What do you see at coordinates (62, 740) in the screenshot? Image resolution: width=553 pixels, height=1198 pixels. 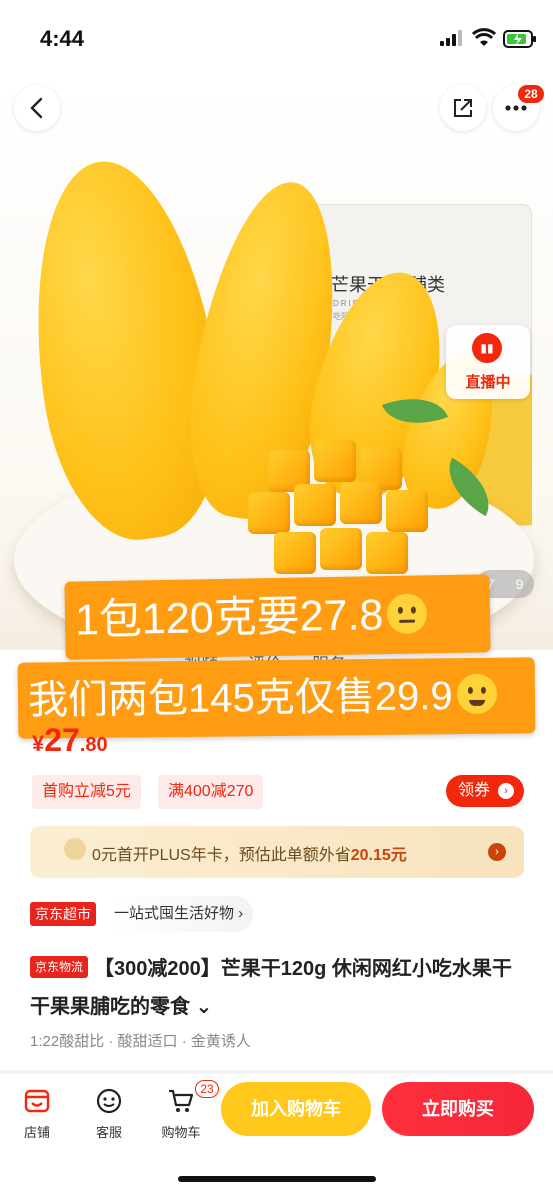 I see `price-integer: 27` at bounding box center [62, 740].